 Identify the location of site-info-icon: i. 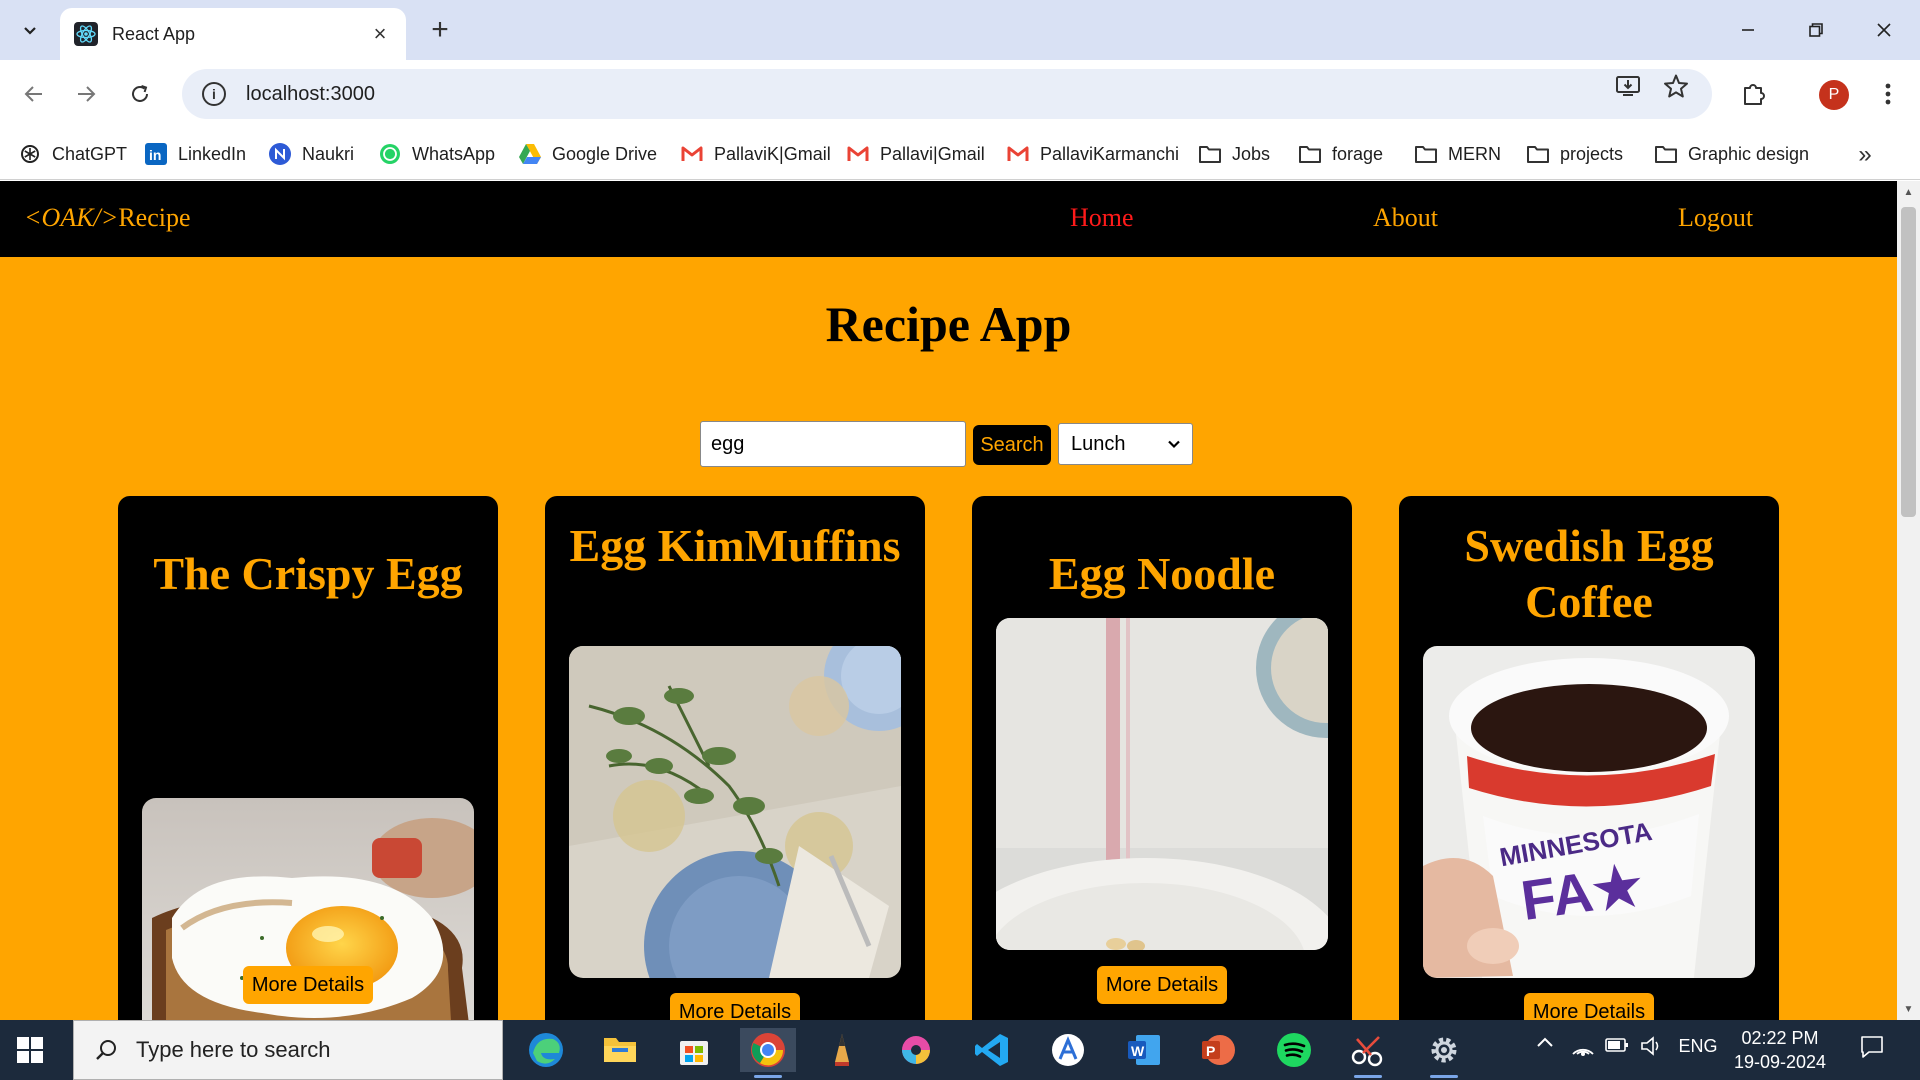
(214, 94).